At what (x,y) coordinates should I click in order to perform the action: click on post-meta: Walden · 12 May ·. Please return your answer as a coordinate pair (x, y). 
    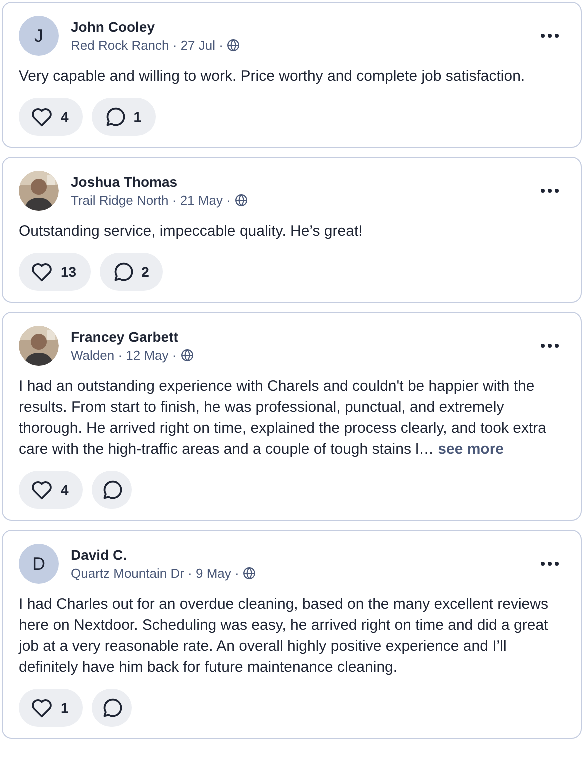
    Looking at the image, I should click on (124, 355).